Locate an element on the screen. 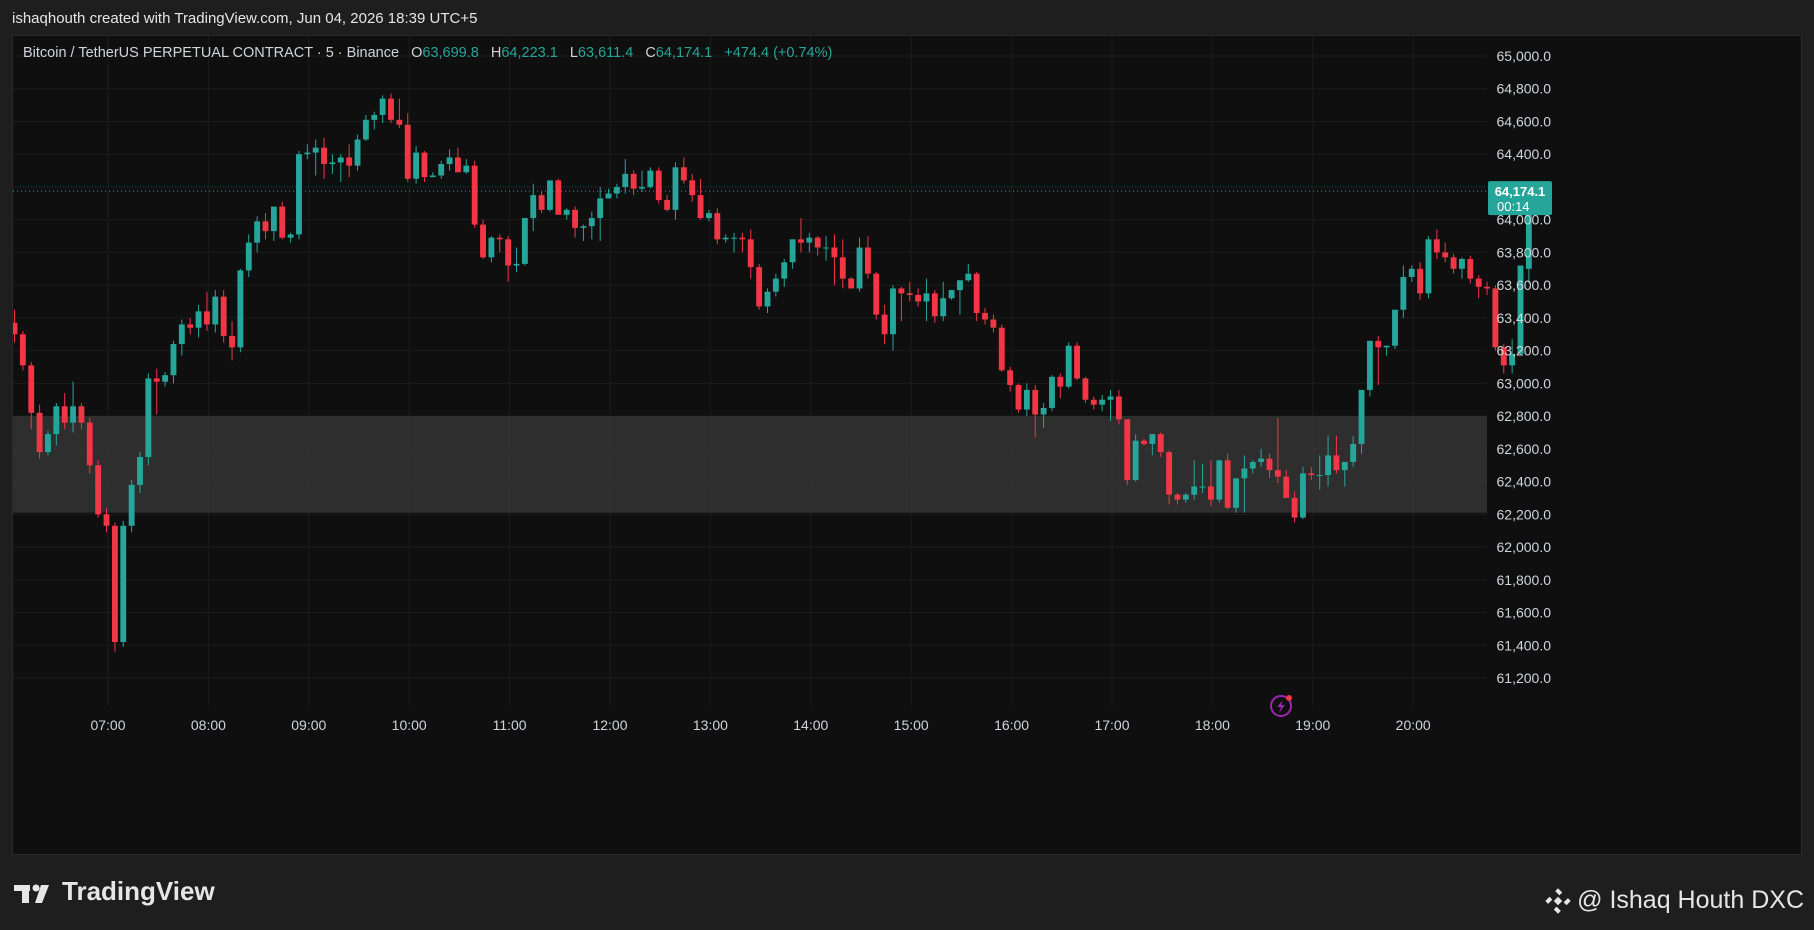 This screenshot has width=1814, height=930. high-value: 64,223.1 is located at coordinates (529, 53).